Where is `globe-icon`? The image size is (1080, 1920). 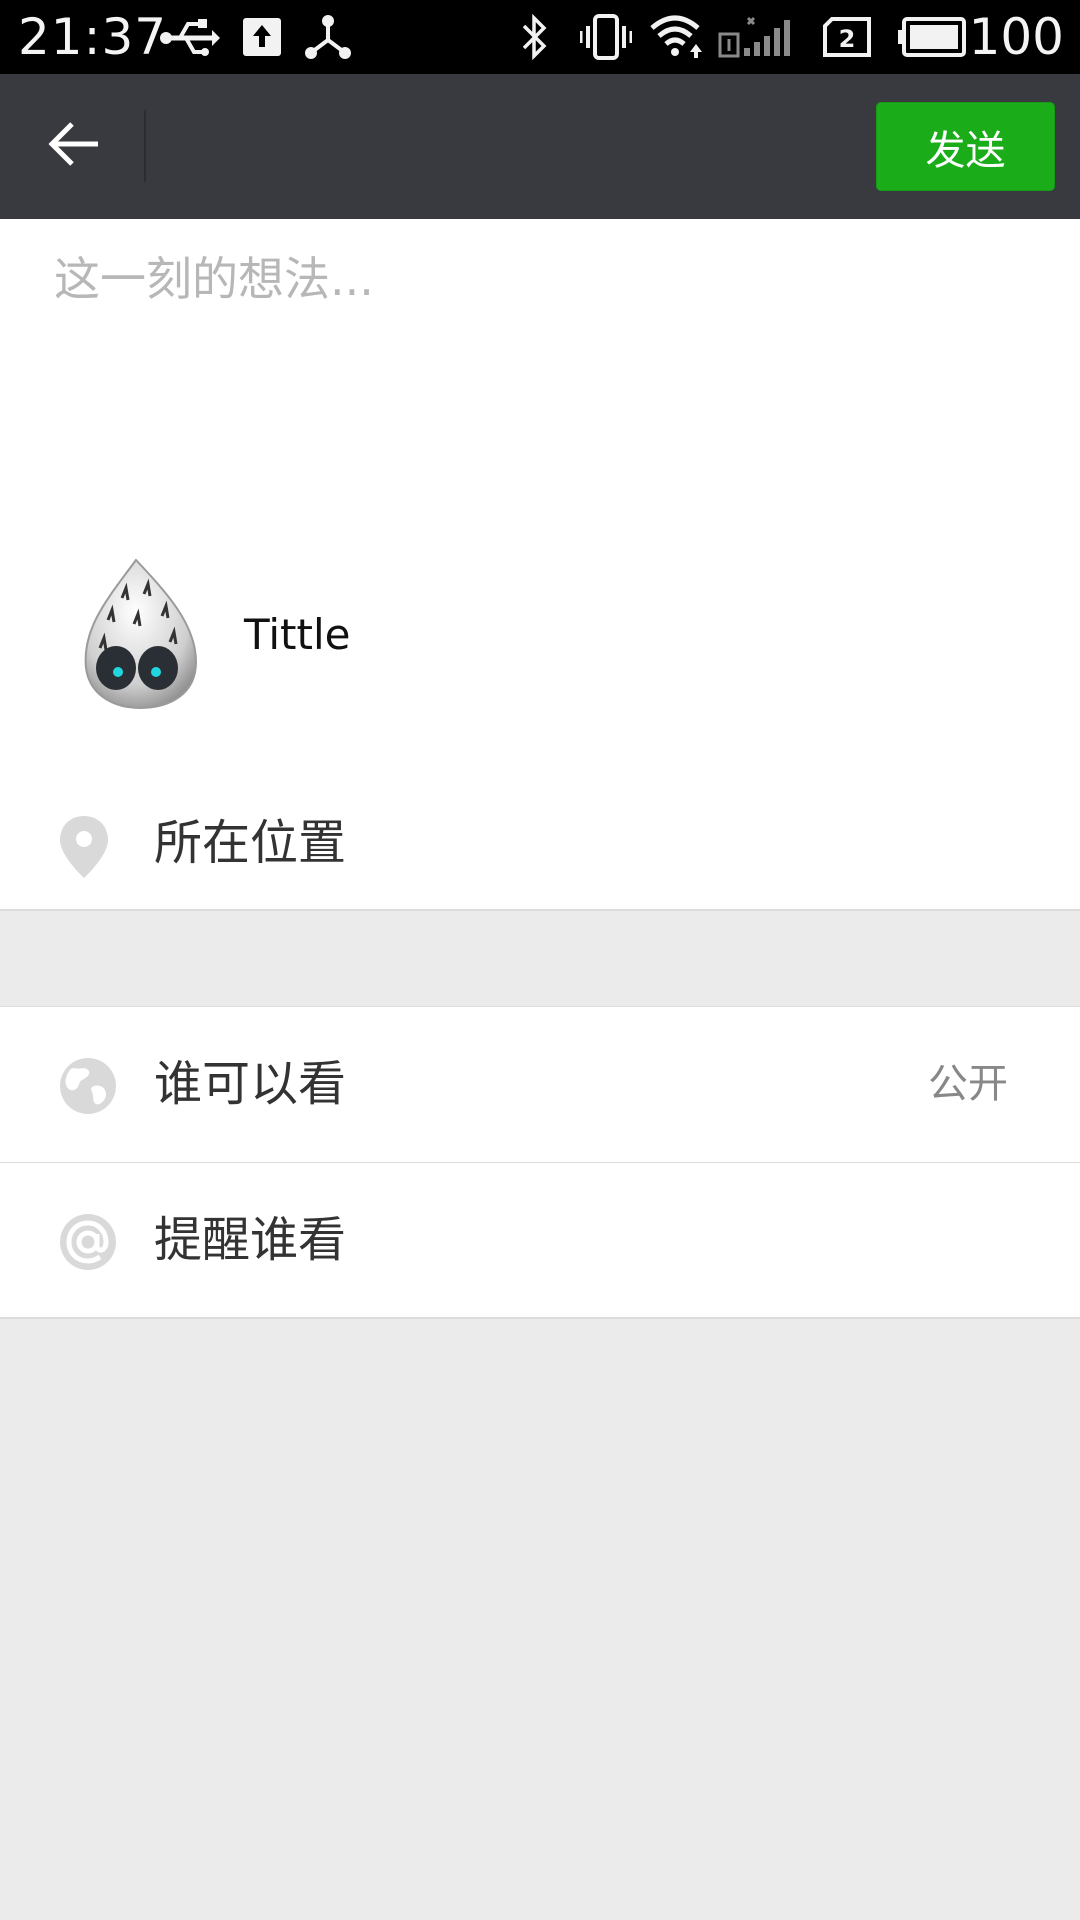
globe-icon is located at coordinates (88, 1086).